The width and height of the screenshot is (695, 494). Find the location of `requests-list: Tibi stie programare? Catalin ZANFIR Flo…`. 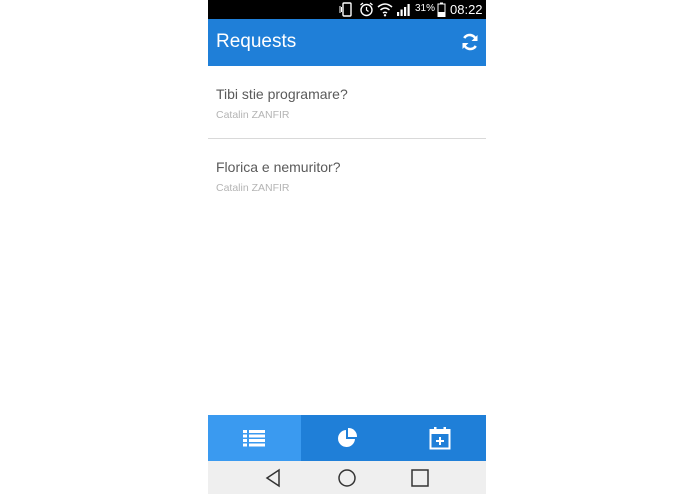

requests-list: Tibi stie programare? Catalin ZANFIR Flo… is located at coordinates (347, 139).